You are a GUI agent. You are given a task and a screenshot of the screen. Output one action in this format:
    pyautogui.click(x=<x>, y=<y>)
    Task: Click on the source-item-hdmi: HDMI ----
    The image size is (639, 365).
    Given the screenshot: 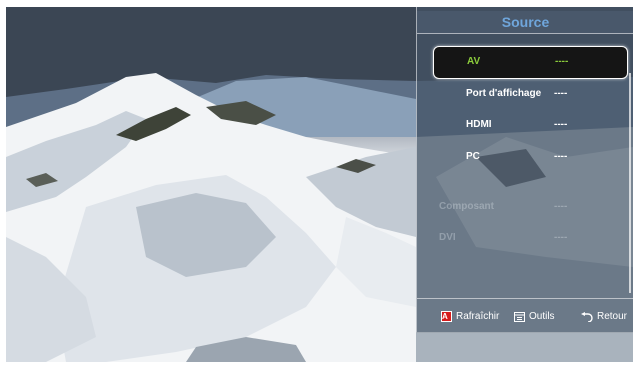 What is the action you would take?
    pyautogui.click(x=529, y=125)
    